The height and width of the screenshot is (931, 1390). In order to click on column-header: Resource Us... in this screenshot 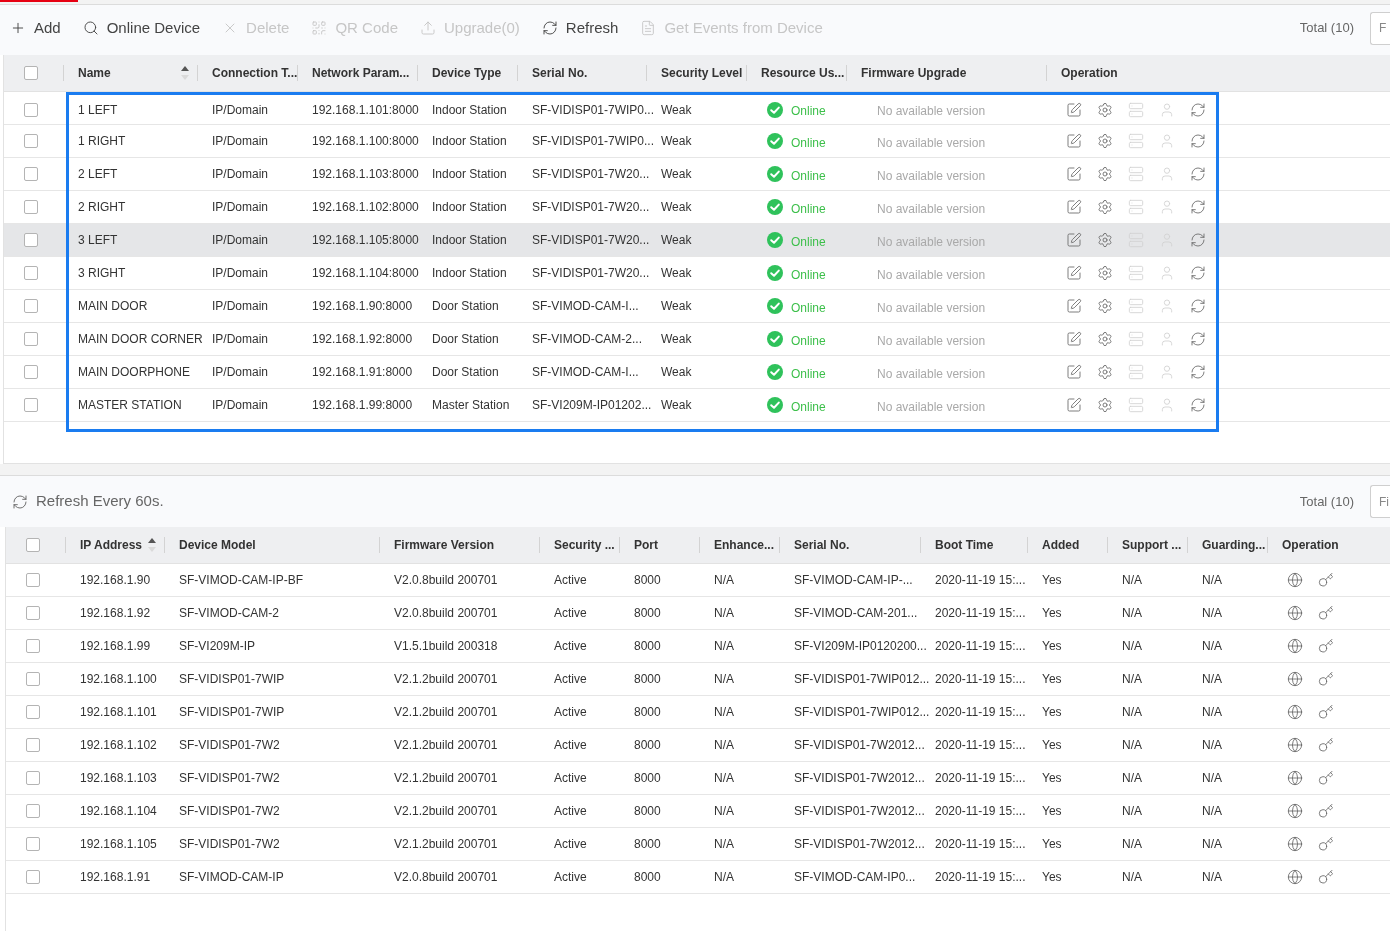, I will do `click(803, 73)`.